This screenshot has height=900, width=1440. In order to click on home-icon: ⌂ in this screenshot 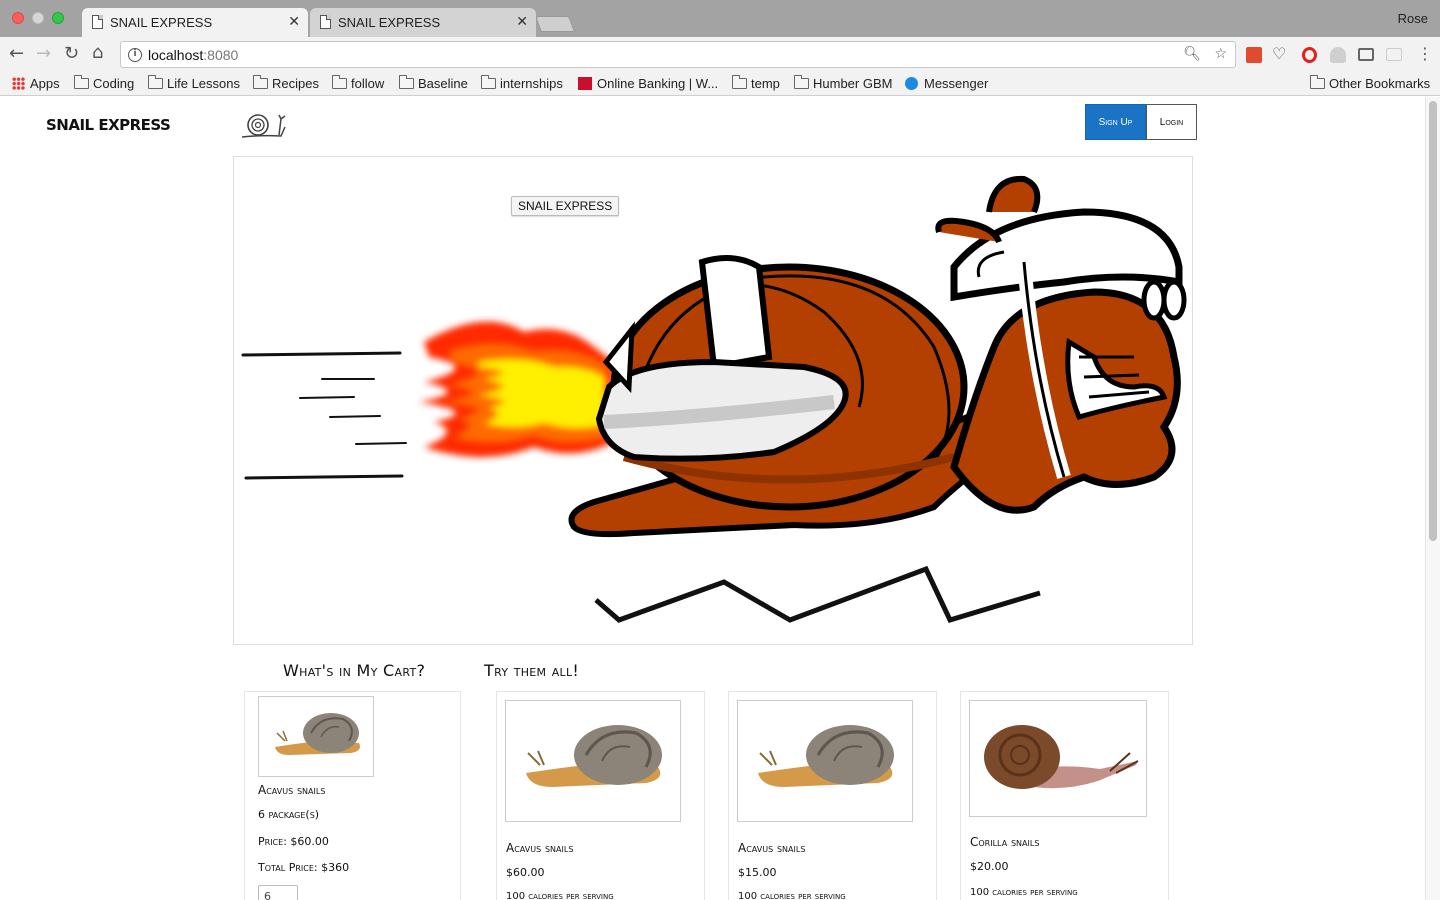, I will do `click(97, 52)`.